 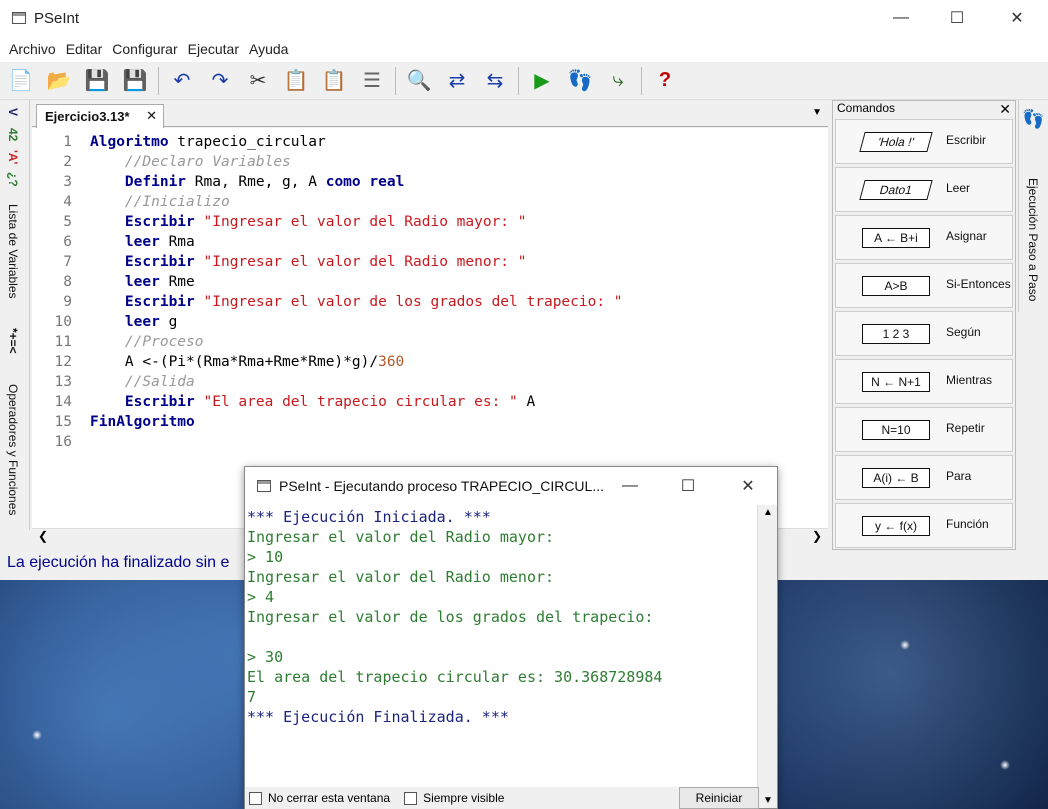 I want to click on console-line: > 10, so click(x=265, y=557).